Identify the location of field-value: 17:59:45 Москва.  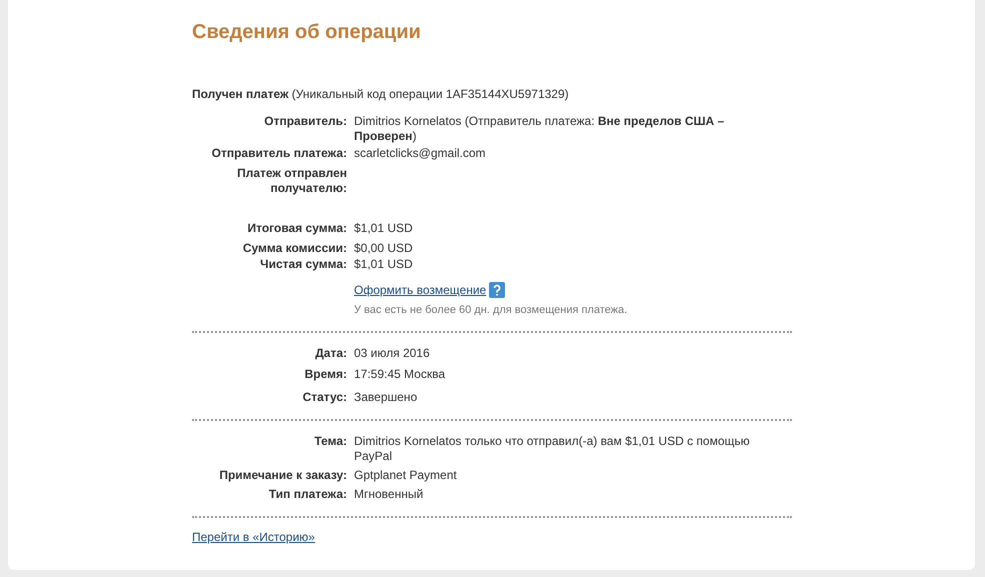
(400, 374).